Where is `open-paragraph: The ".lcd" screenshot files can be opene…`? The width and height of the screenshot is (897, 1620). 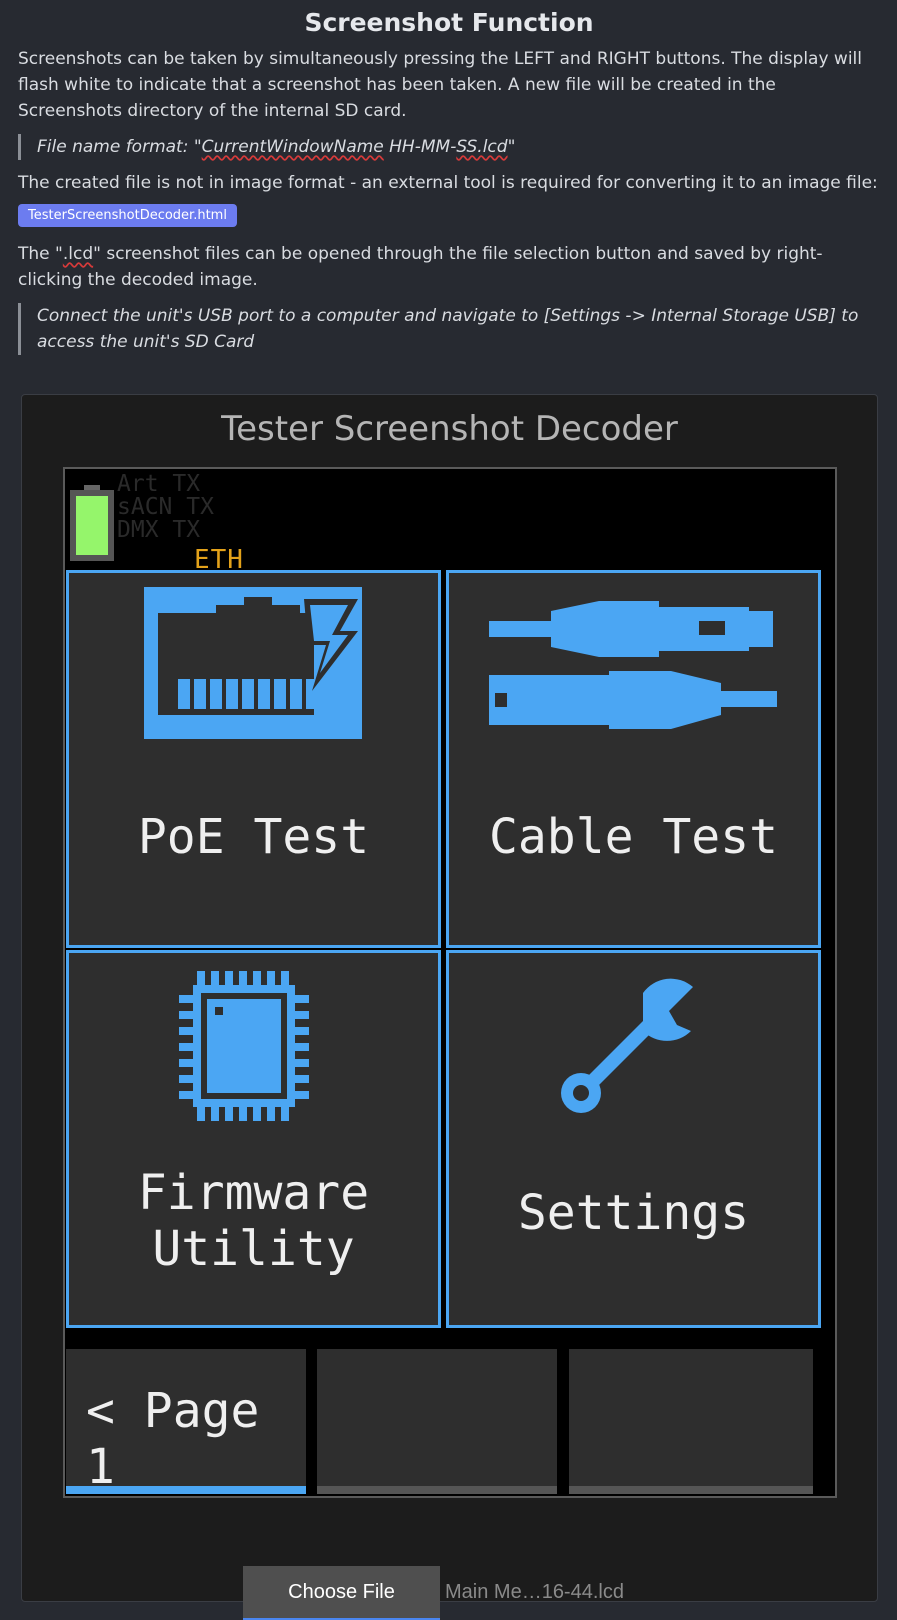
open-paragraph: The ".lcd" screenshot files can be opene… is located at coordinates (449, 267).